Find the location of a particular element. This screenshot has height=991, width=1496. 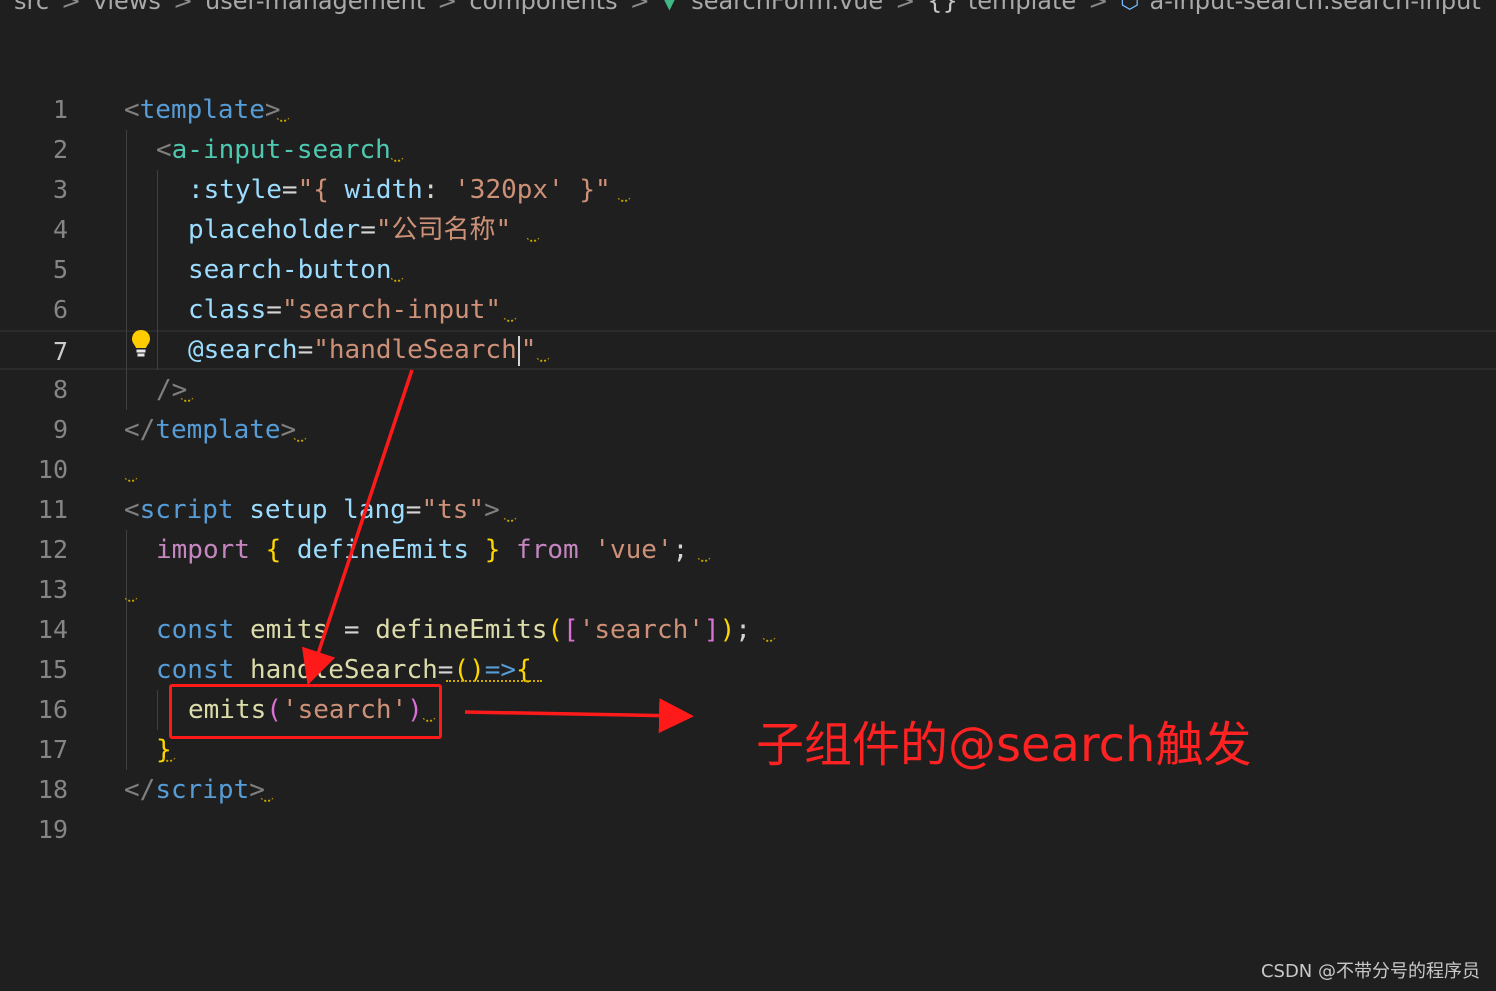

annotation-arrows is located at coordinates (497, 551).